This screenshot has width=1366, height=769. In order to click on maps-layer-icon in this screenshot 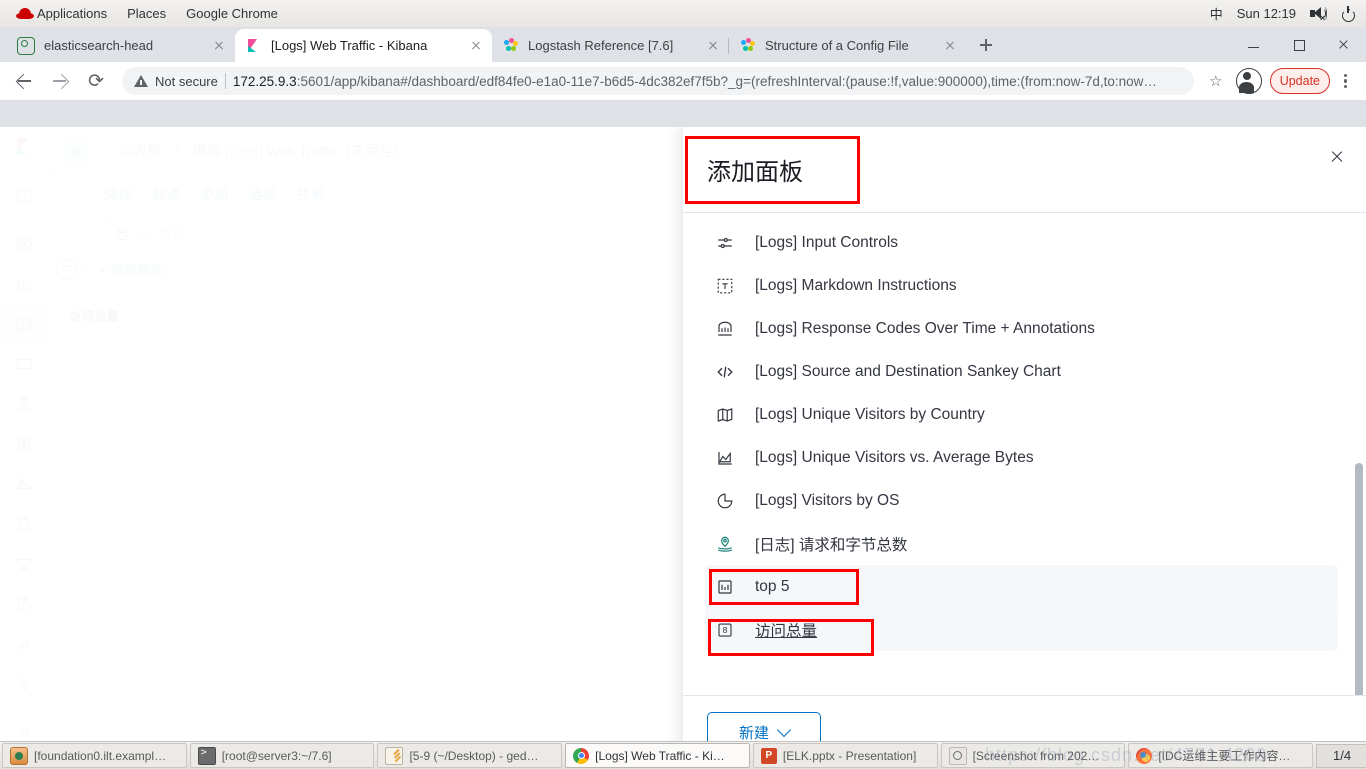, I will do `click(725, 544)`.